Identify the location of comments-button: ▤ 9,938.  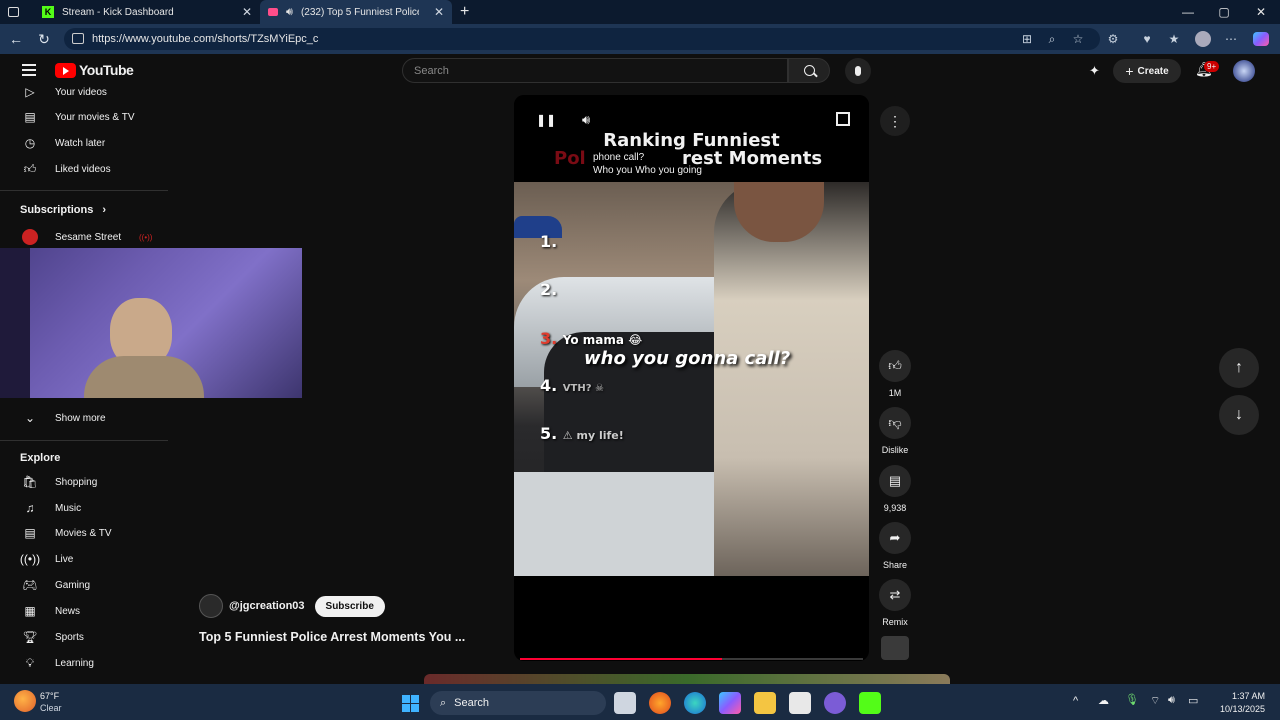
(895, 489).